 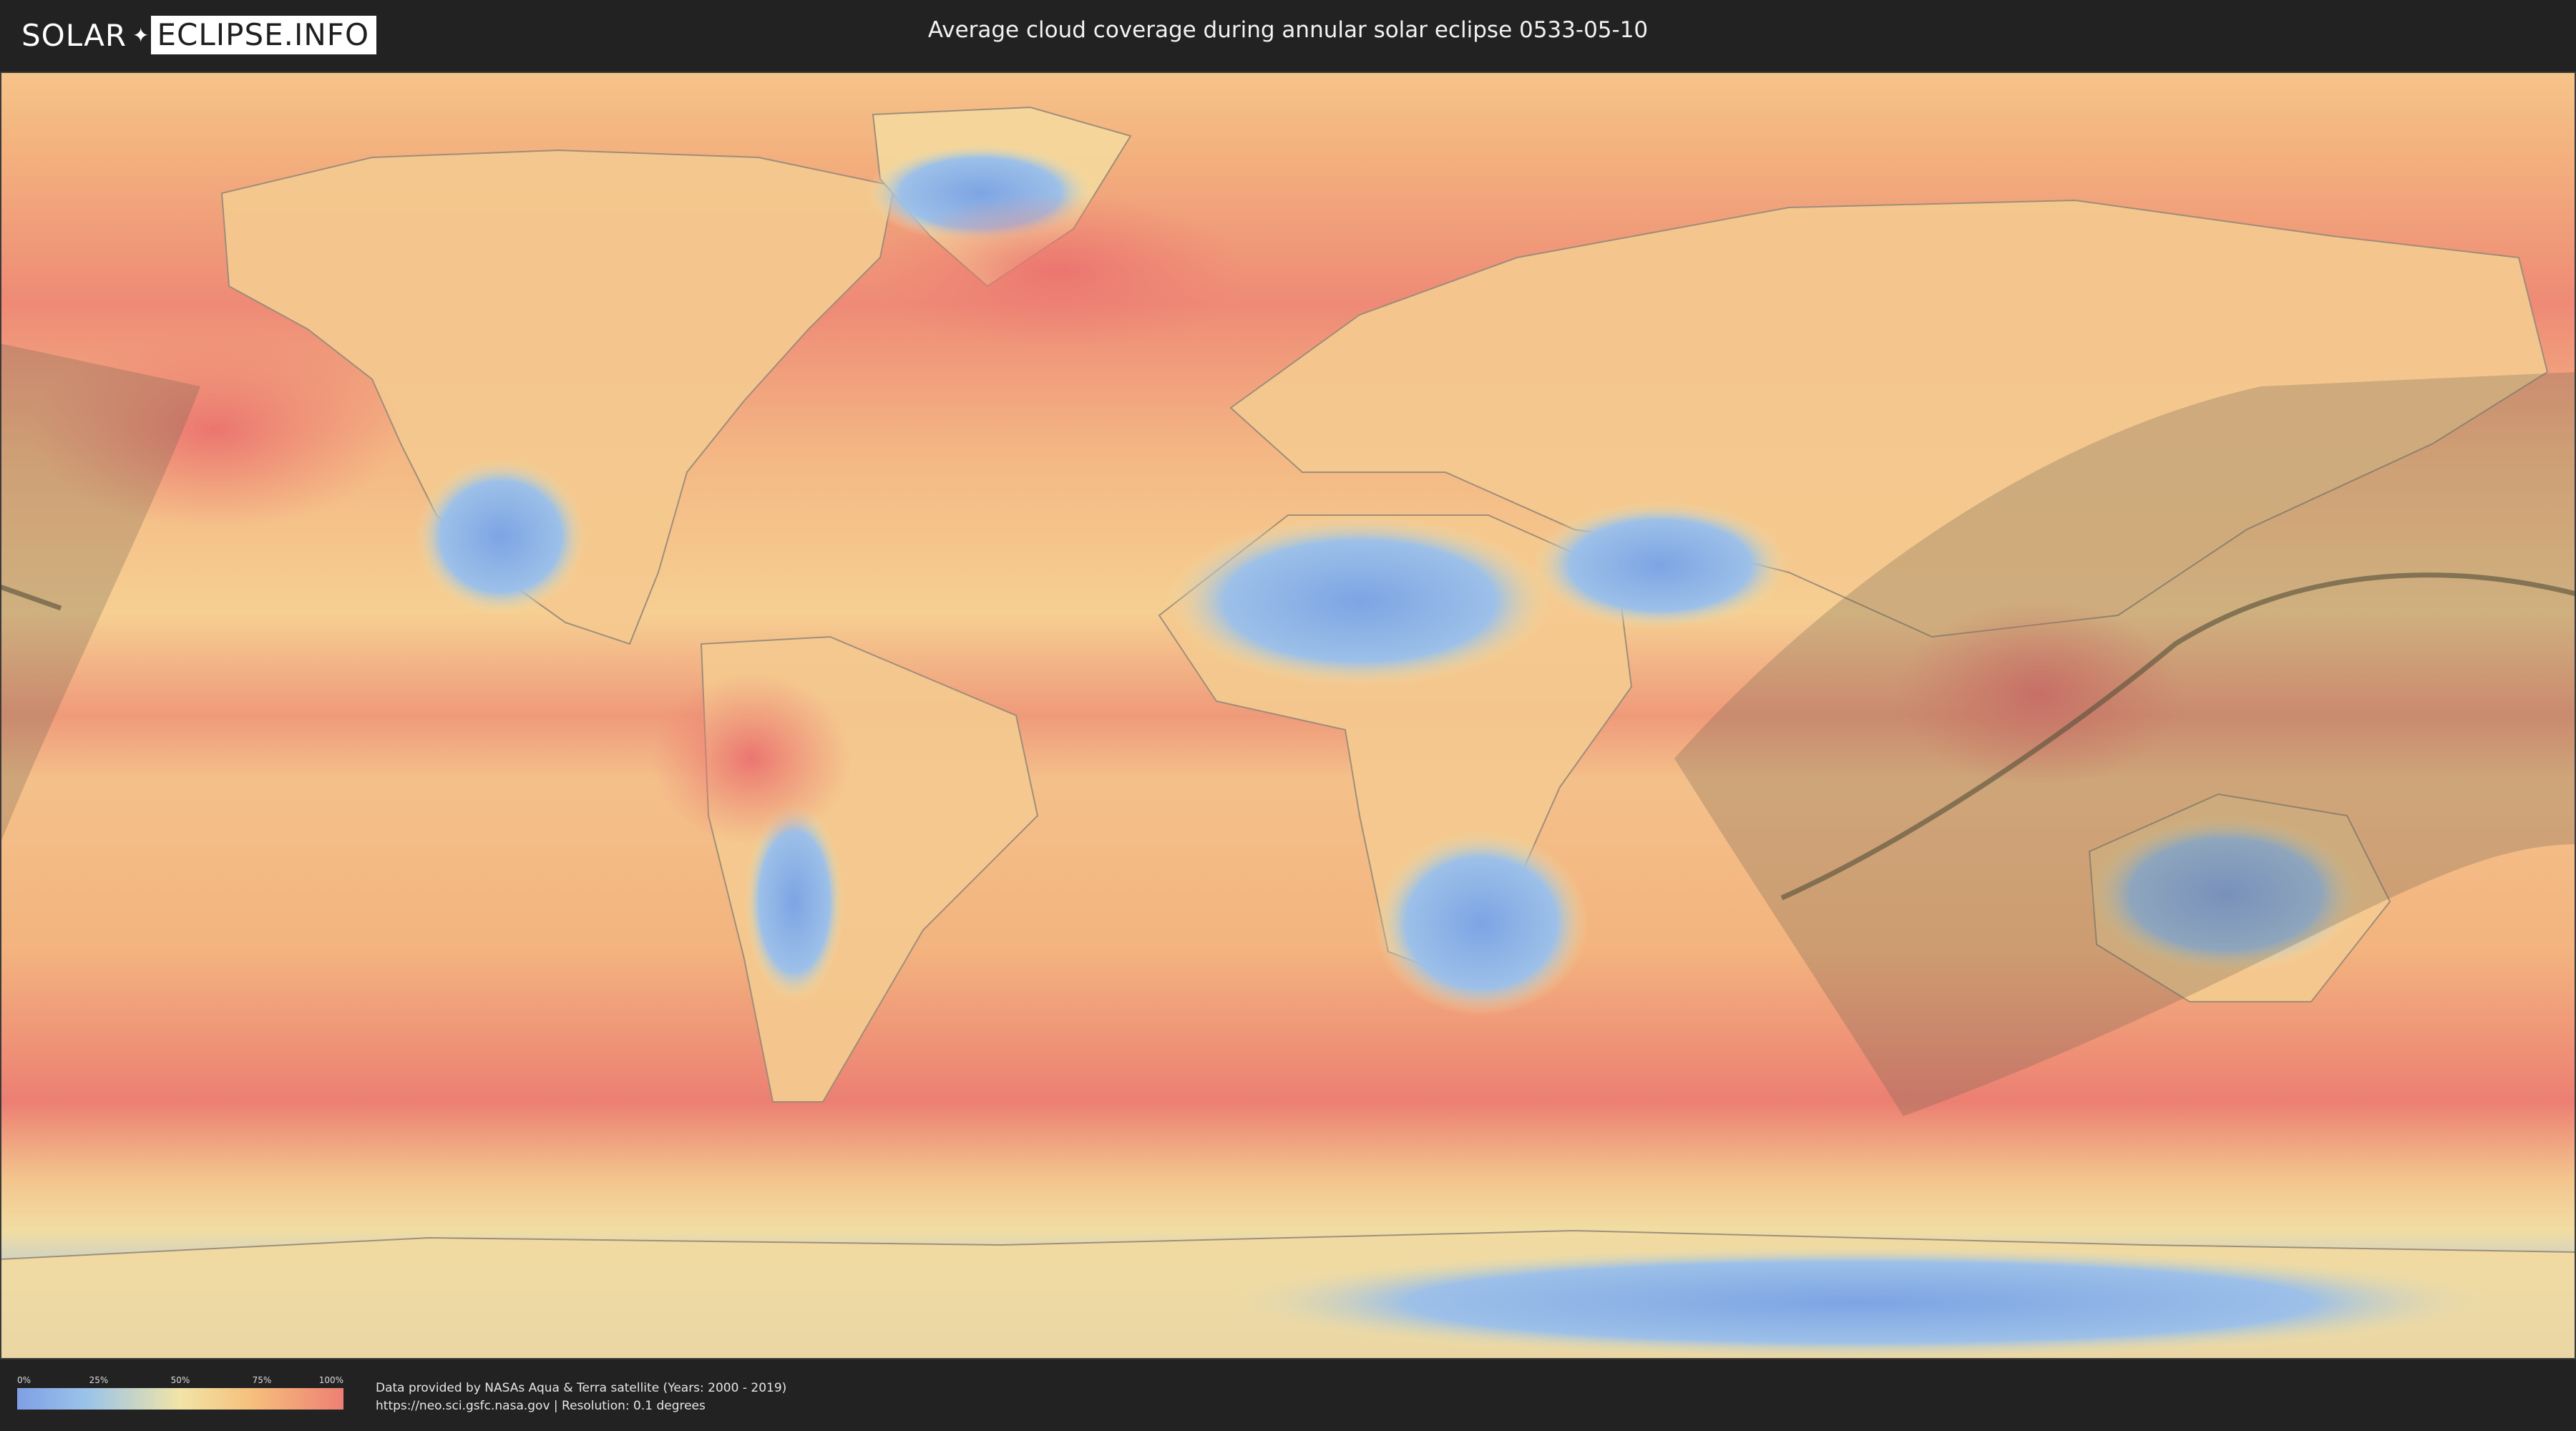 I want to click on legend-tick: 25%, so click(x=99, y=1380).